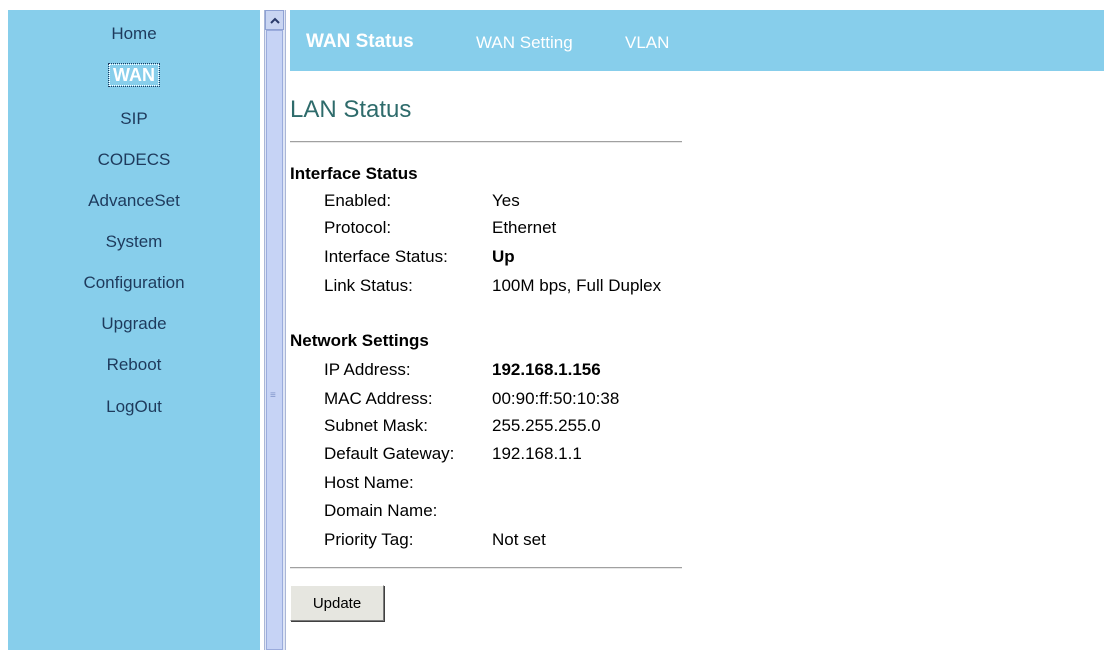 This screenshot has height=650, width=1104. I want to click on top-tab-bar: WAN Status WAN Setting VLAN, so click(697, 40).